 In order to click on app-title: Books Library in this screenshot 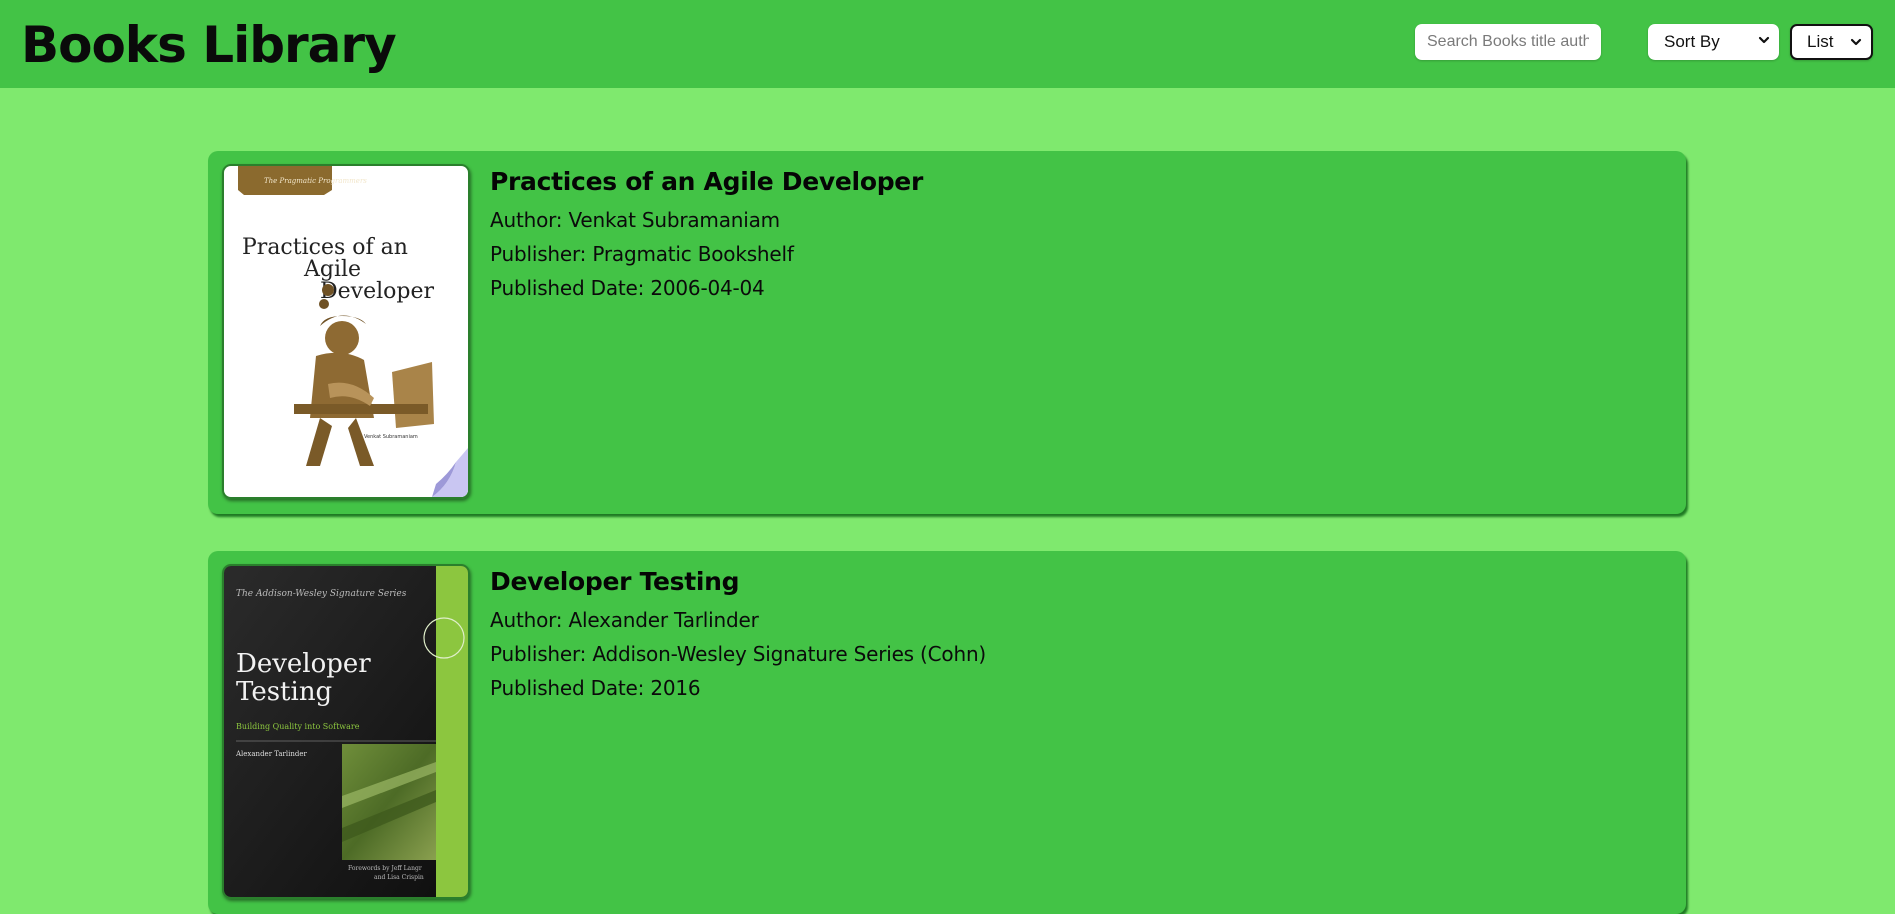, I will do `click(209, 45)`.